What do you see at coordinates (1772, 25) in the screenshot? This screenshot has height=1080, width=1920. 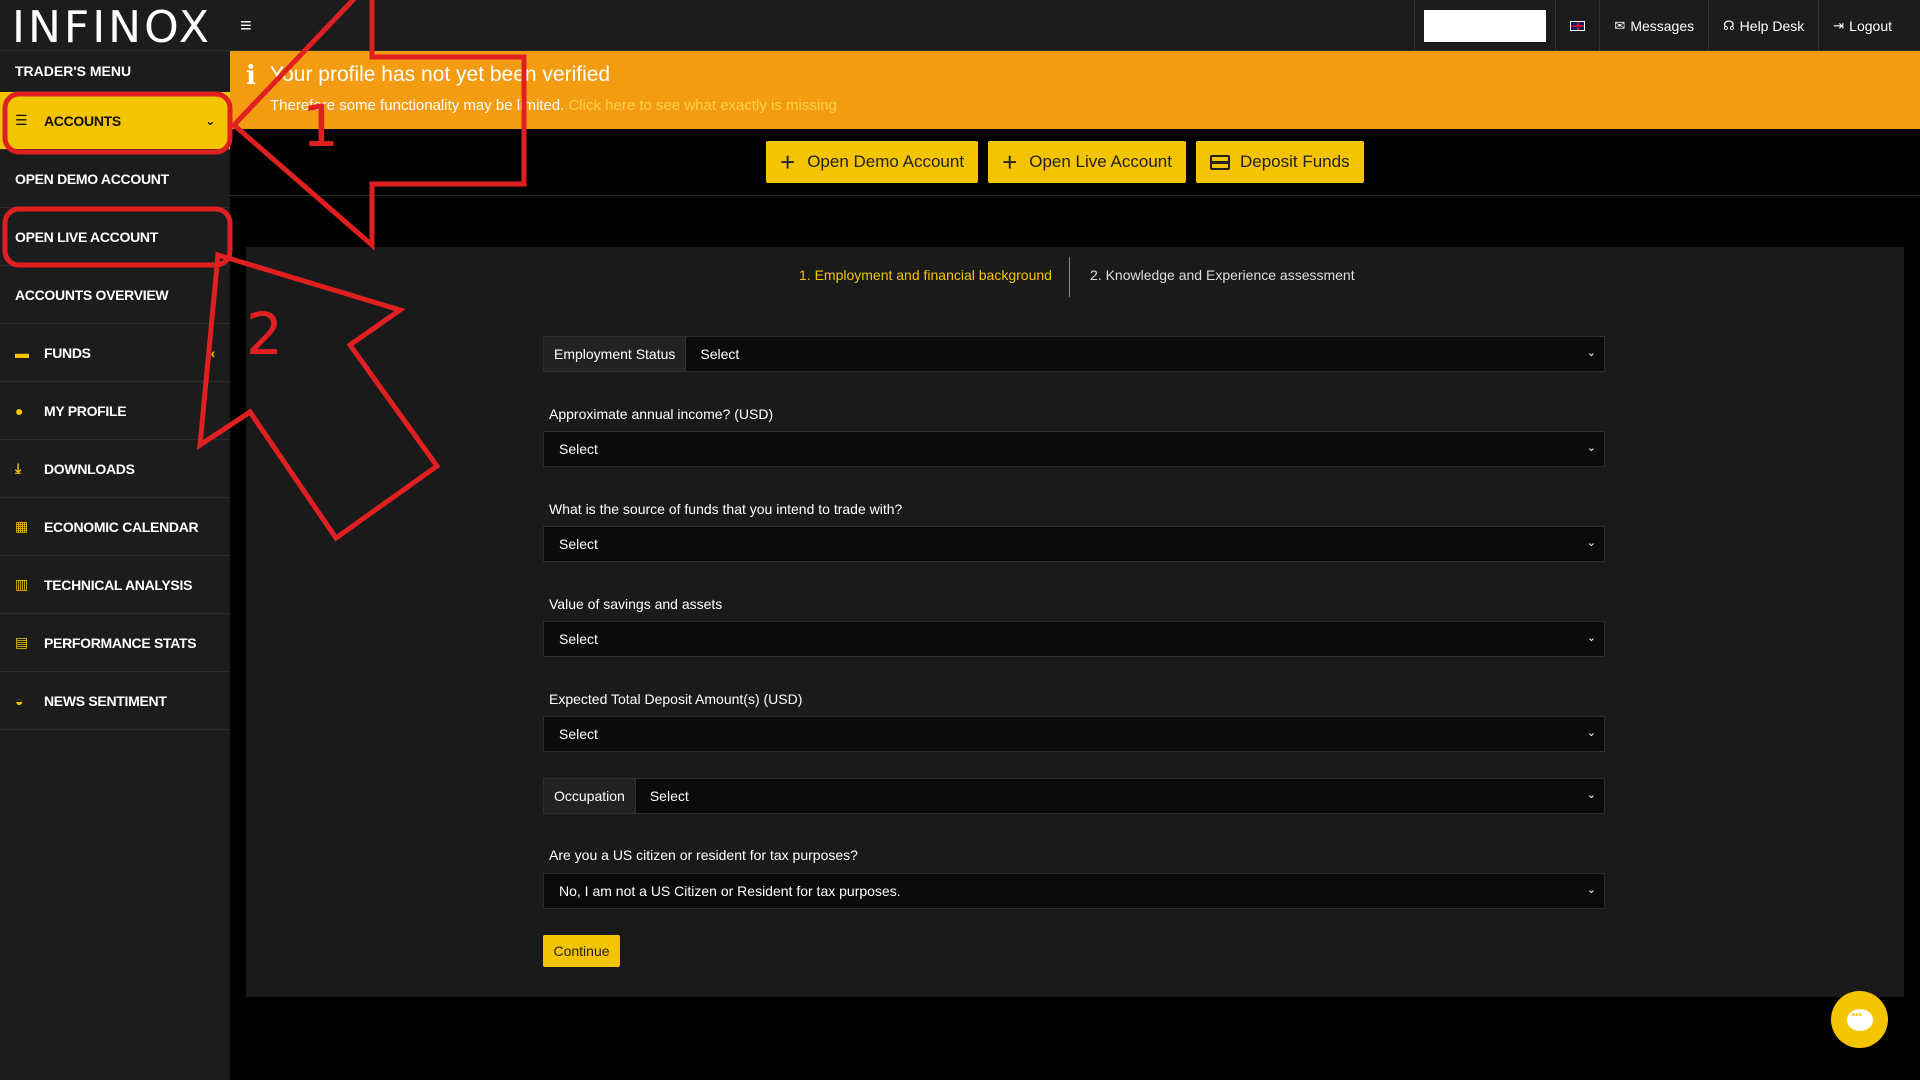 I see `help-desk-label: Help Desk` at bounding box center [1772, 25].